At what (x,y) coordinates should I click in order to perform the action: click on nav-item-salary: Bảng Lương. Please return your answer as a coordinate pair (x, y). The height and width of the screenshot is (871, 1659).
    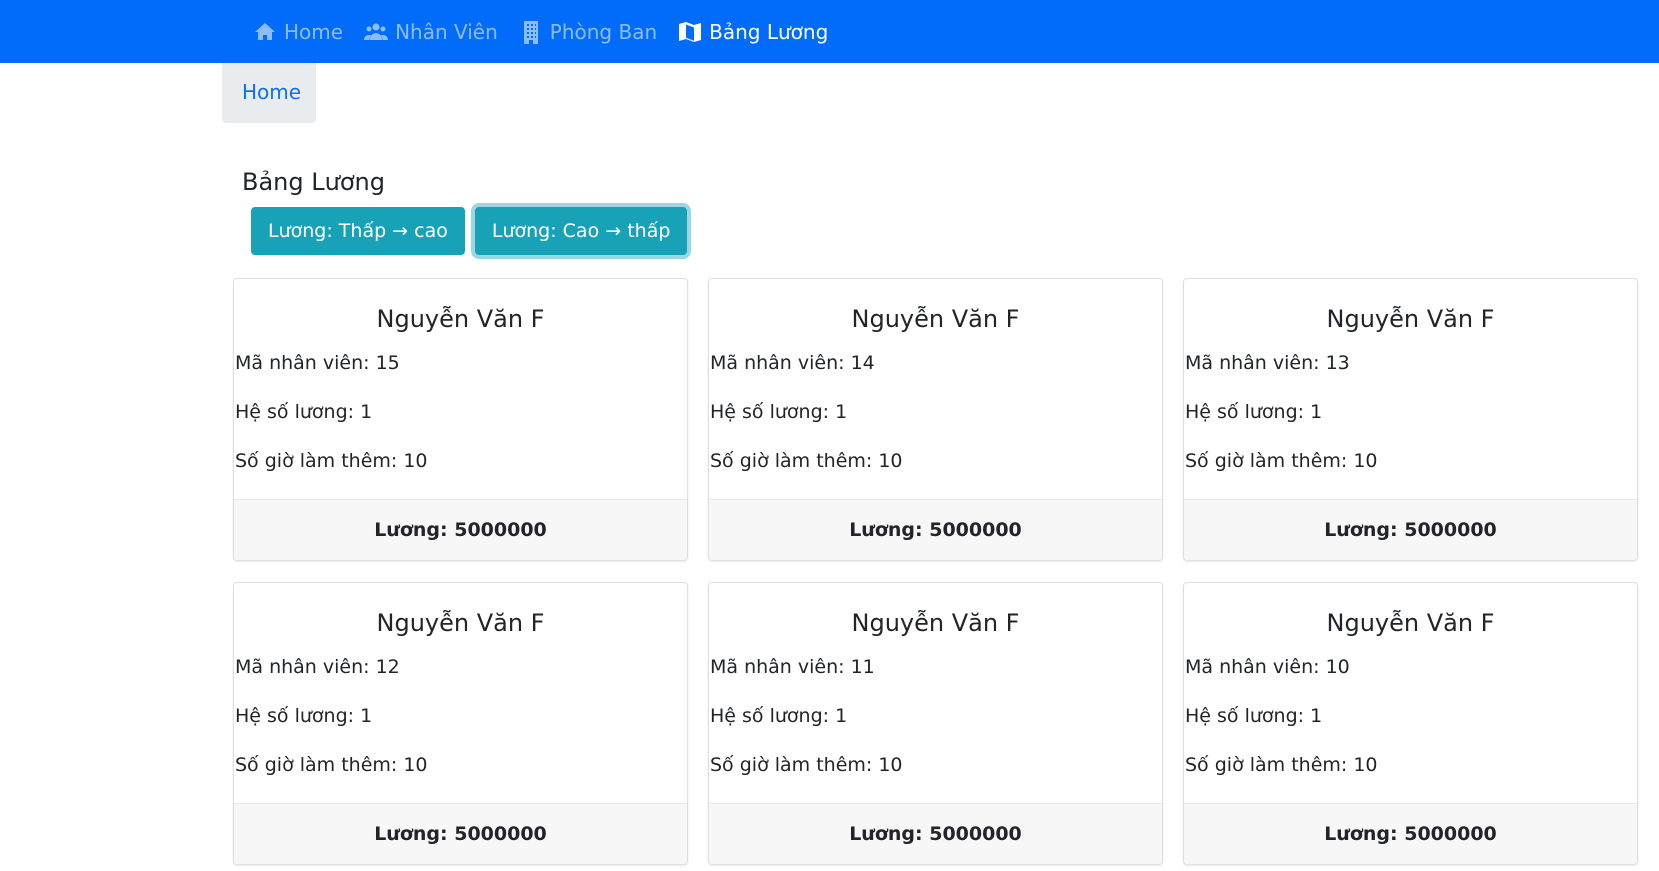
    Looking at the image, I should click on (752, 32).